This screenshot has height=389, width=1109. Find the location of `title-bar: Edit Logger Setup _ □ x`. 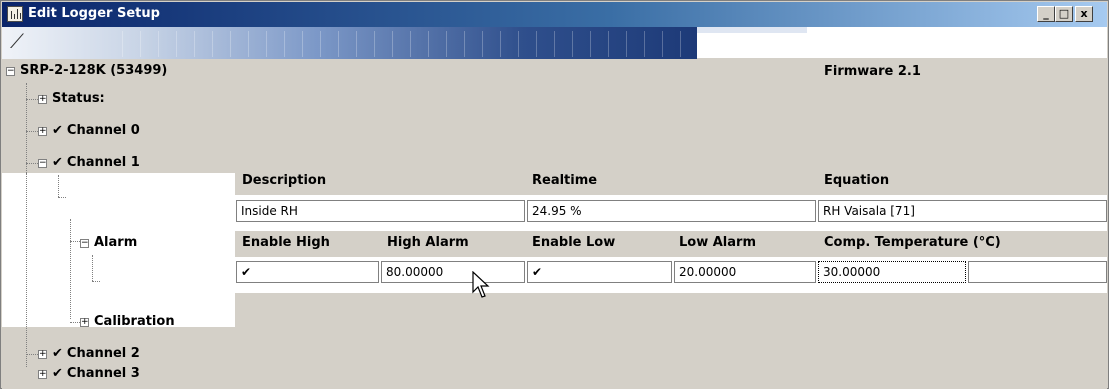

title-bar: Edit Logger Setup _ □ x is located at coordinates (554, 14).